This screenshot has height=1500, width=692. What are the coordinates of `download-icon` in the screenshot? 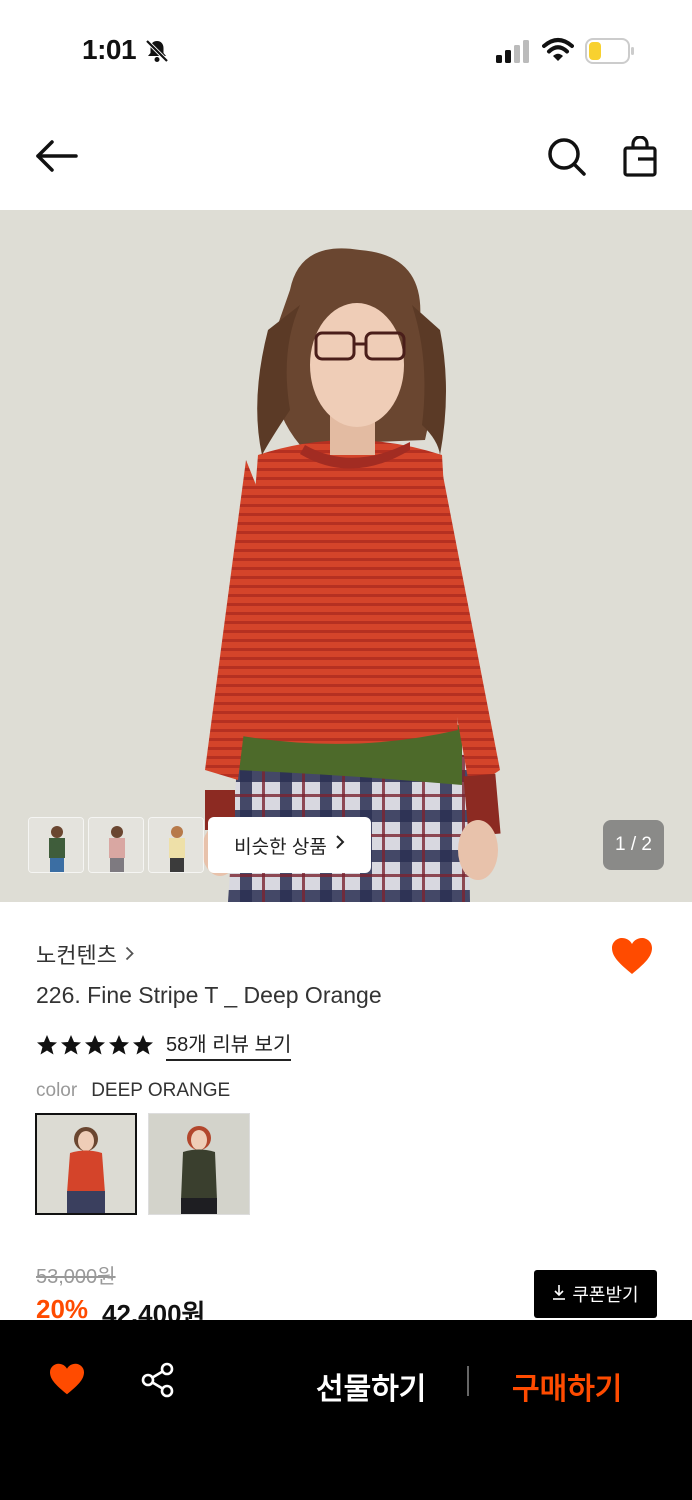 It's located at (559, 1294).